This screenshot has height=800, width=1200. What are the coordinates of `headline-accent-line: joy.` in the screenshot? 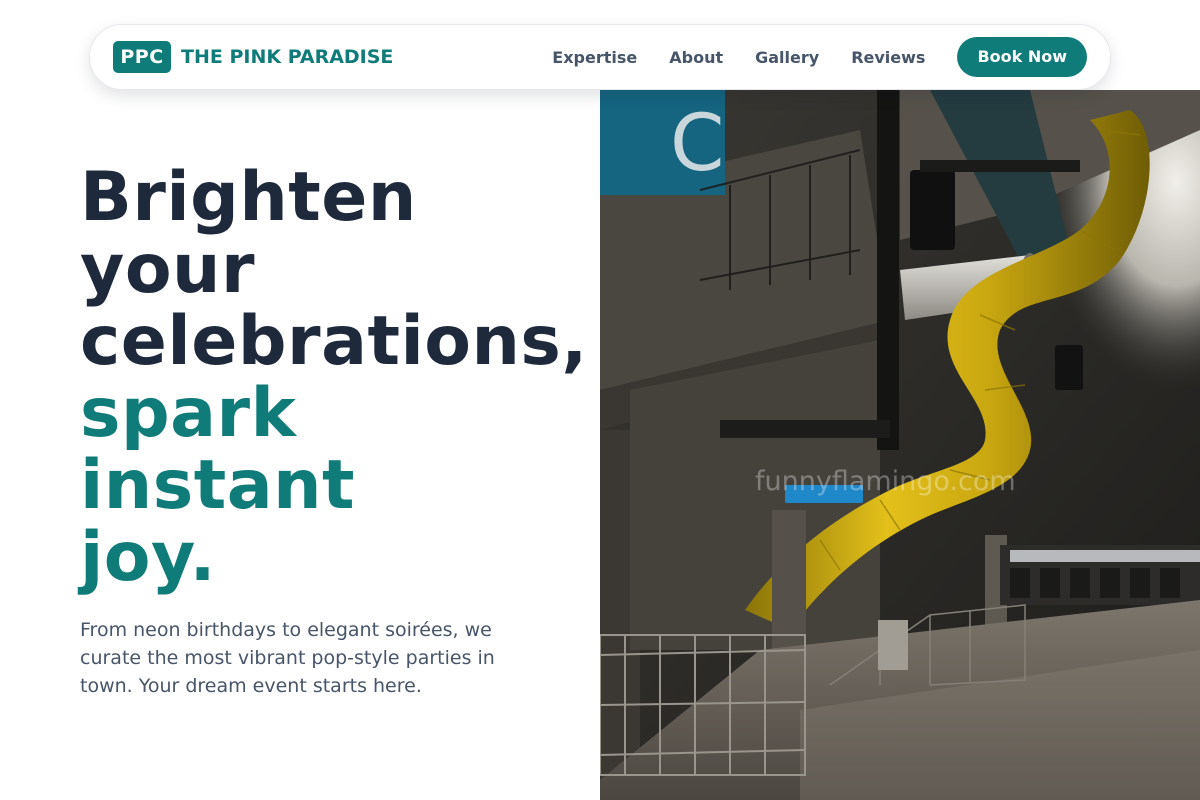 It's located at (148, 557).